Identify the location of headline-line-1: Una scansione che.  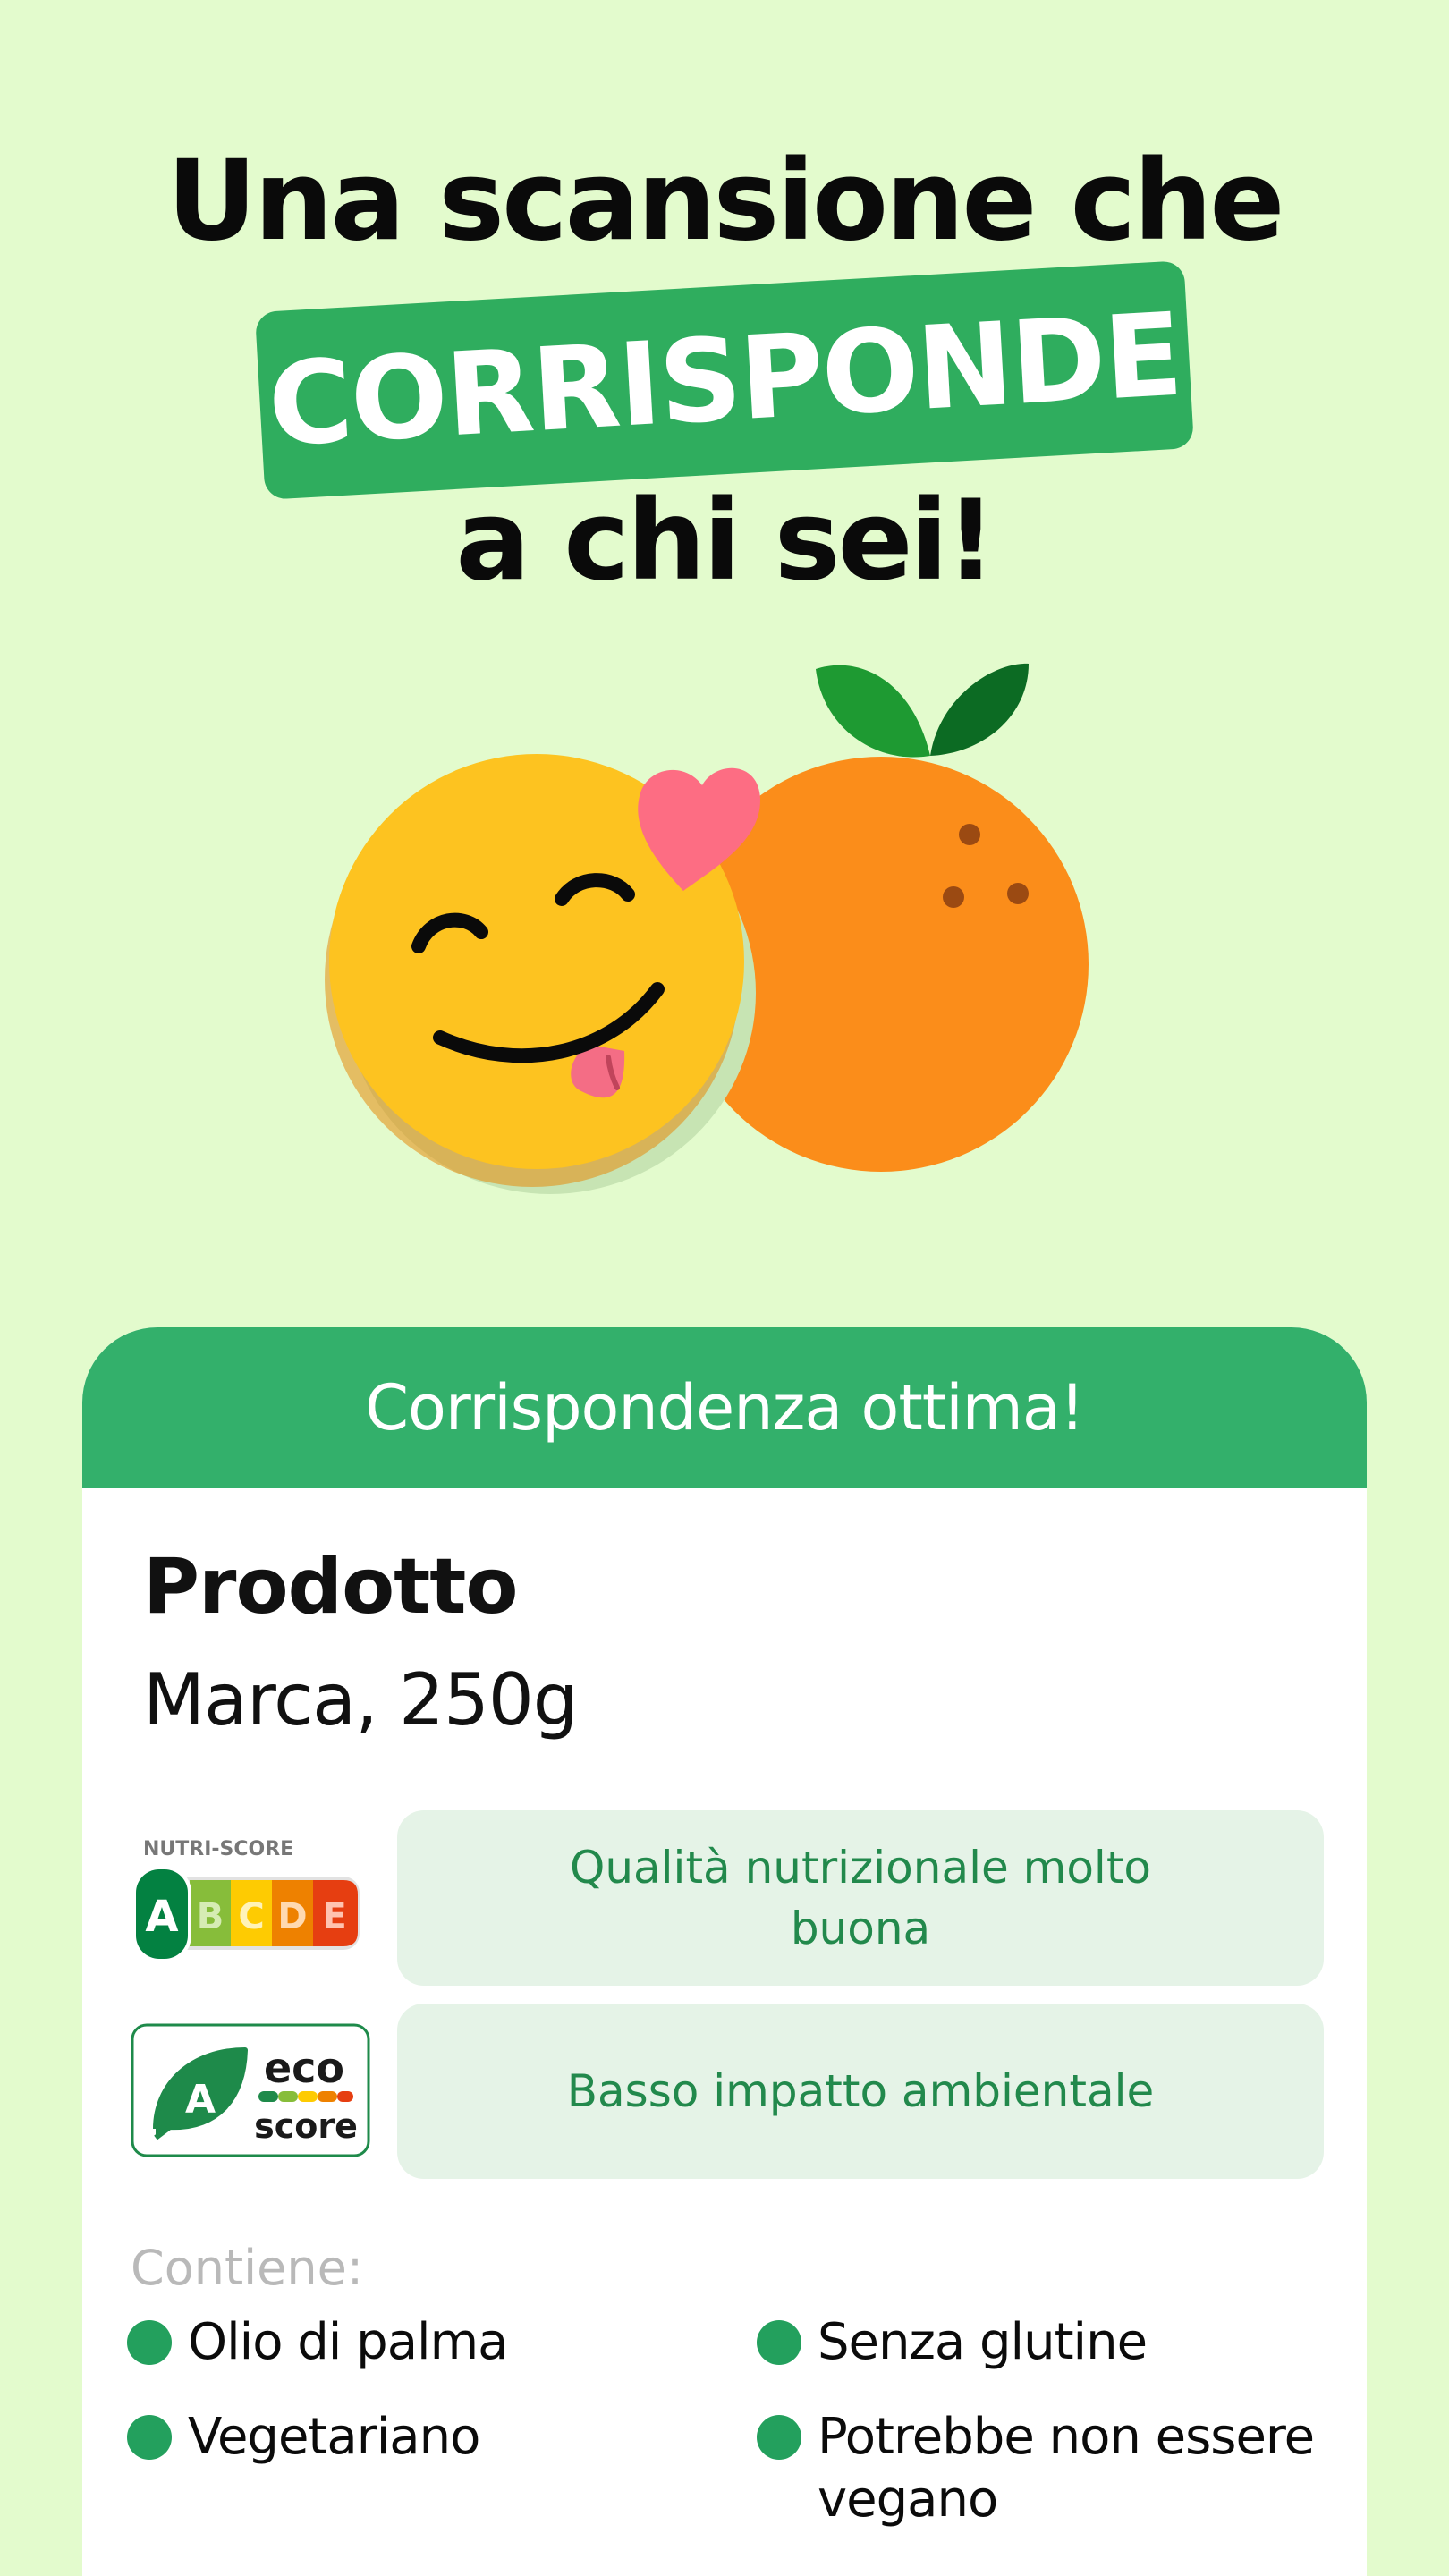
(725, 201).